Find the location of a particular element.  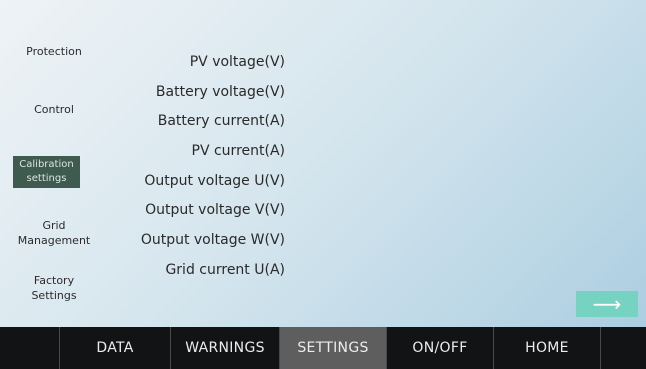

tab-label: SETTINGS is located at coordinates (333, 348).